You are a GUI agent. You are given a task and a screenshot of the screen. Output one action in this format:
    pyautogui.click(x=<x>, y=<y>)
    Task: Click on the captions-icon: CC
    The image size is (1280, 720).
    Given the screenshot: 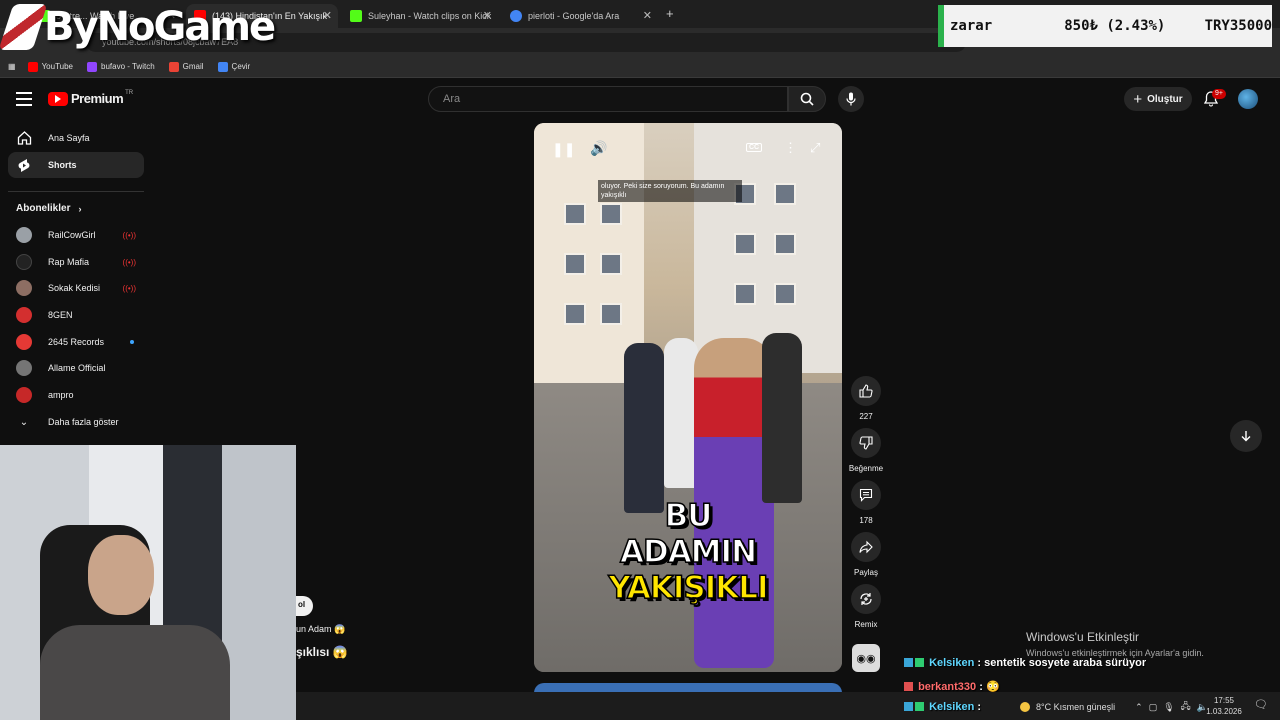 What is the action you would take?
    pyautogui.click(x=754, y=147)
    